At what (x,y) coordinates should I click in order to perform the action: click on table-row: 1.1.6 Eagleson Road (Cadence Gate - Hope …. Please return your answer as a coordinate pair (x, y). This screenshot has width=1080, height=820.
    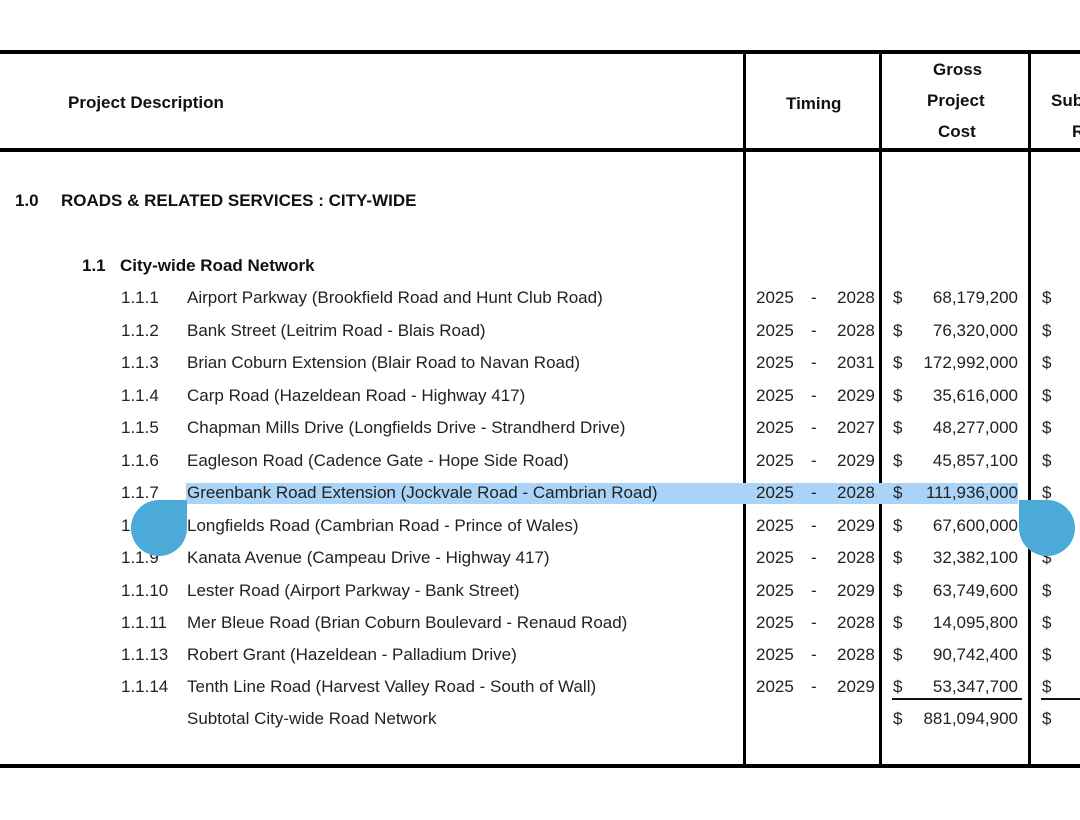
    Looking at the image, I should click on (540, 461).